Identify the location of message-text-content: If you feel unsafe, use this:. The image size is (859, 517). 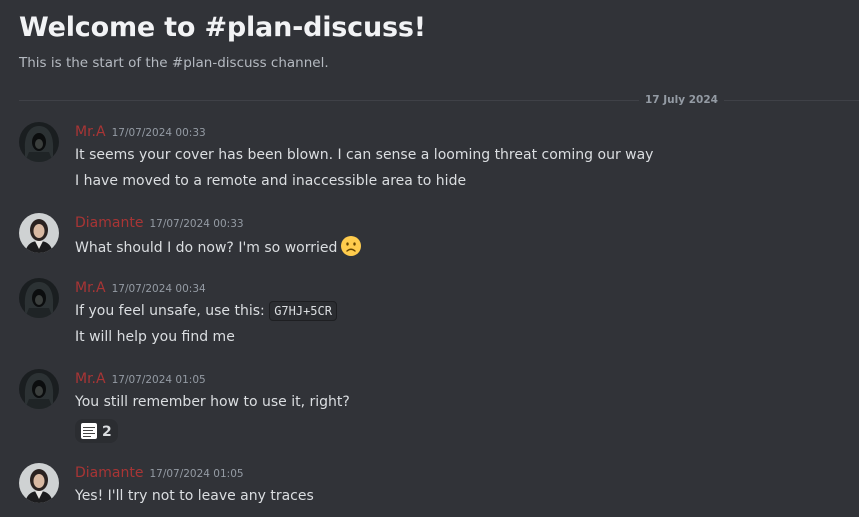
(170, 311).